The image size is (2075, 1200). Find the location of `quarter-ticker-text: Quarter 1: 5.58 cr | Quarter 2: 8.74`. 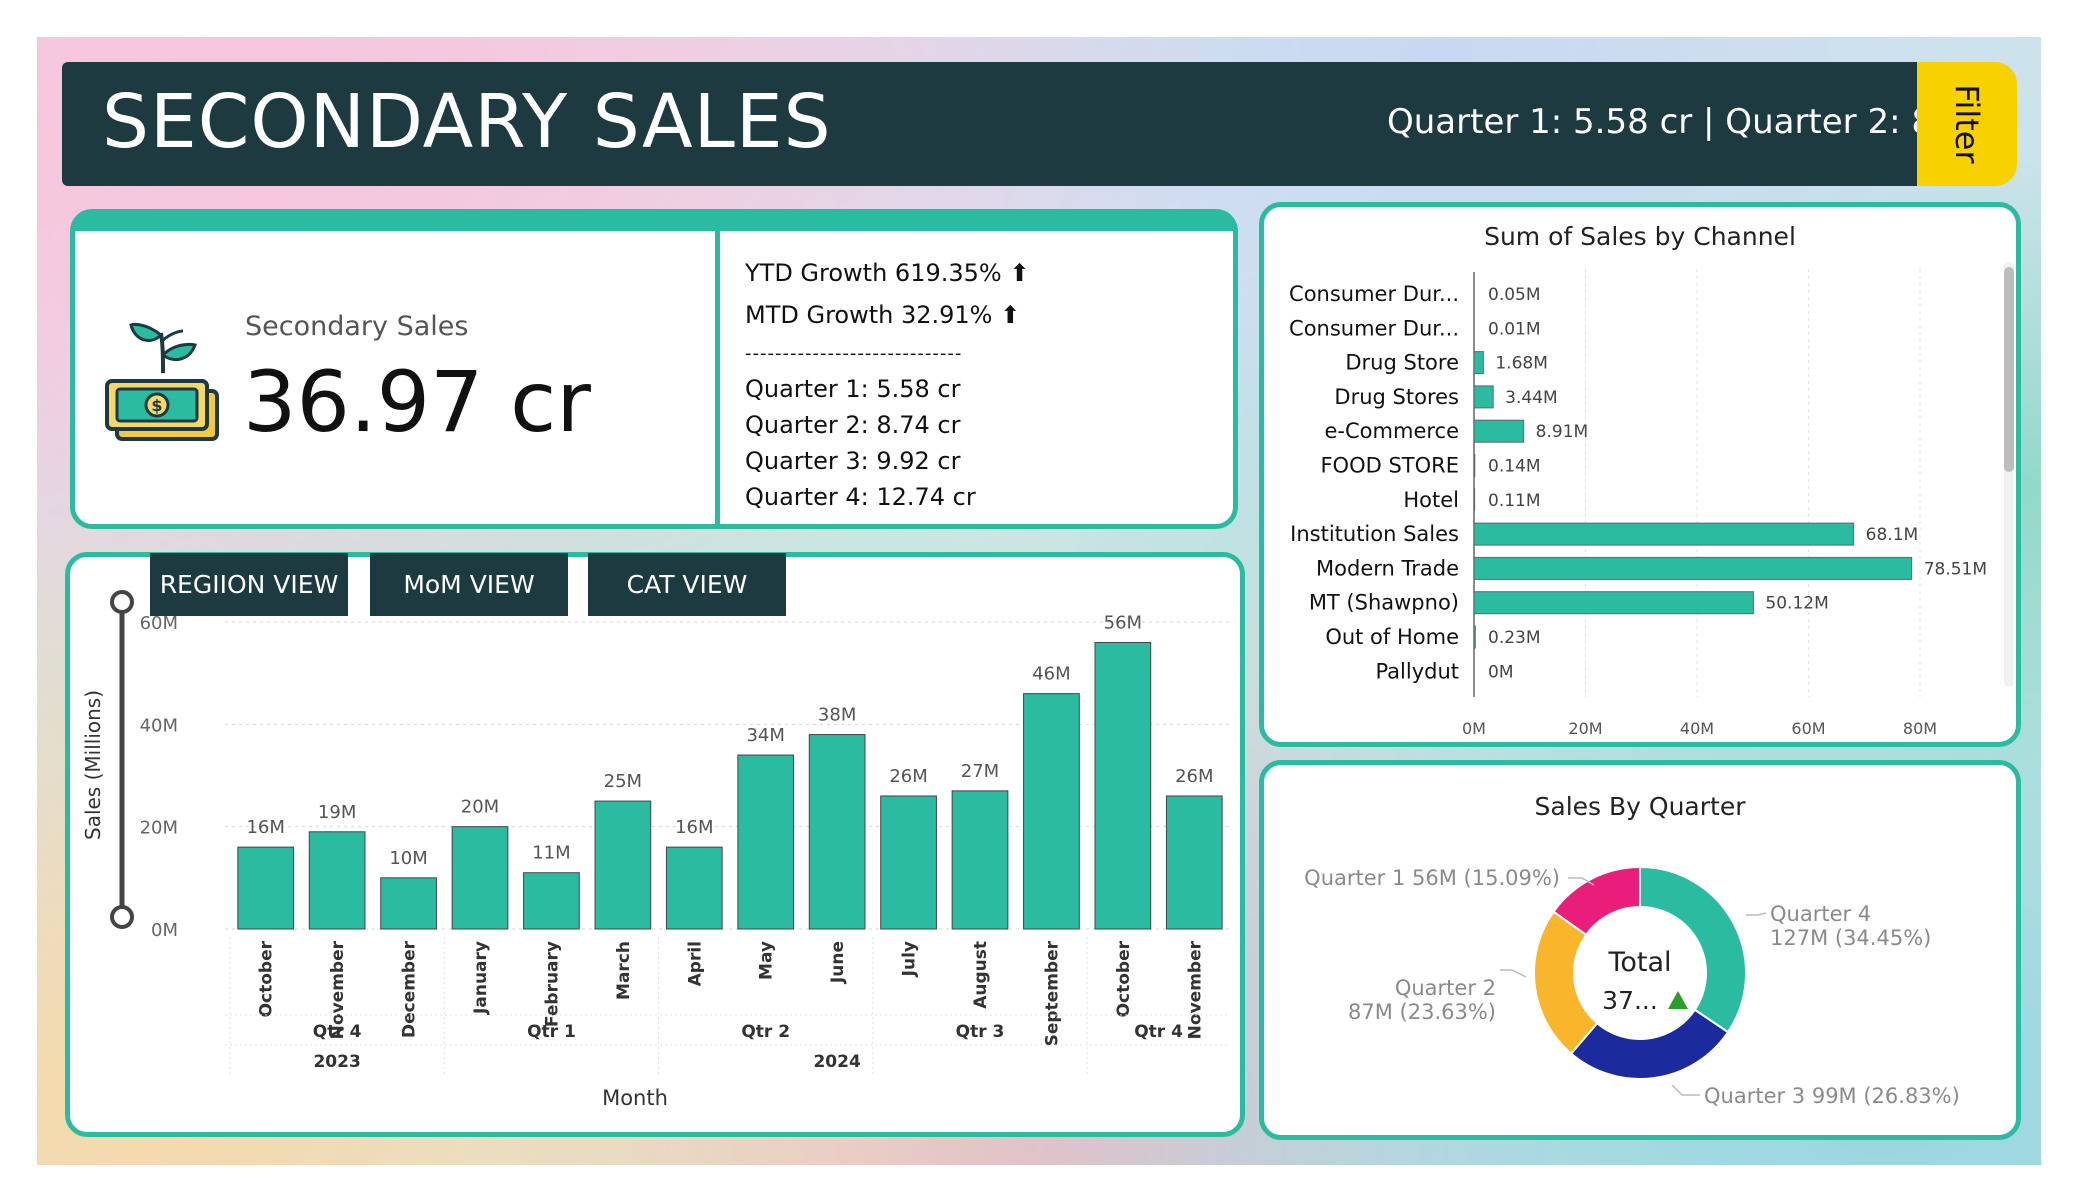

quarter-ticker-text: Quarter 1: 5.58 cr | Quarter 2: 8.74 is located at coordinates (1655, 122).